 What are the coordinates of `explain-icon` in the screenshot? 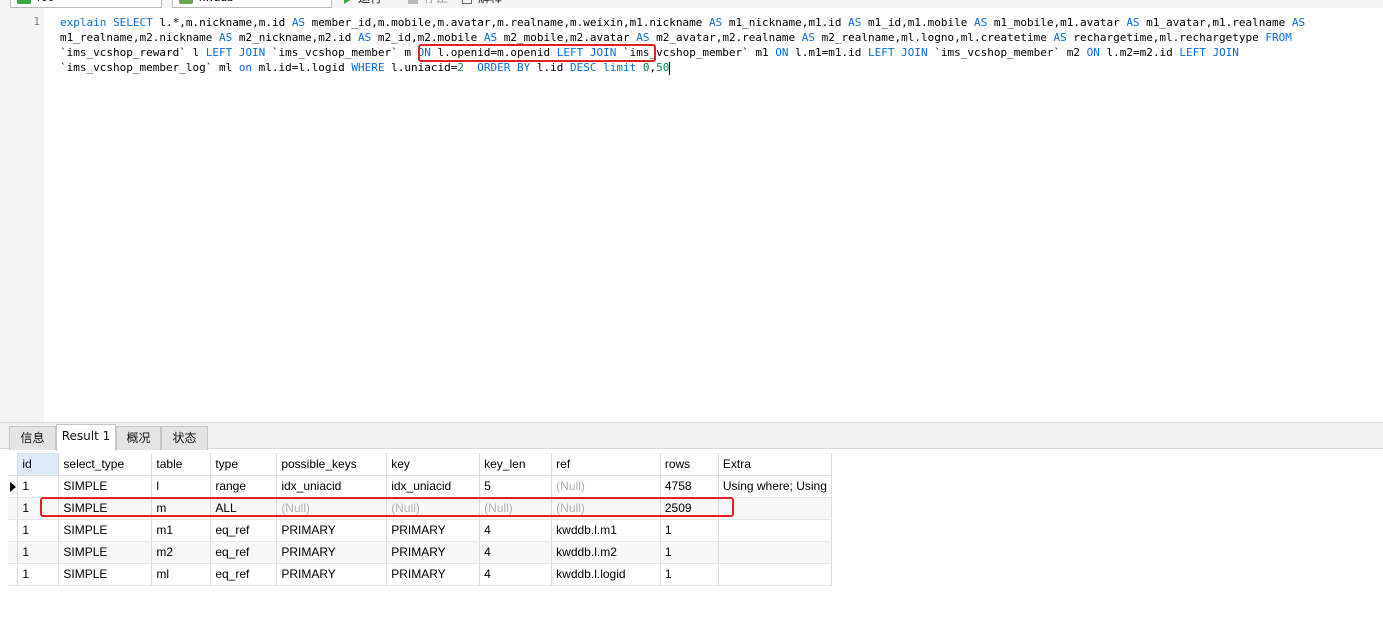 It's located at (467, 2).